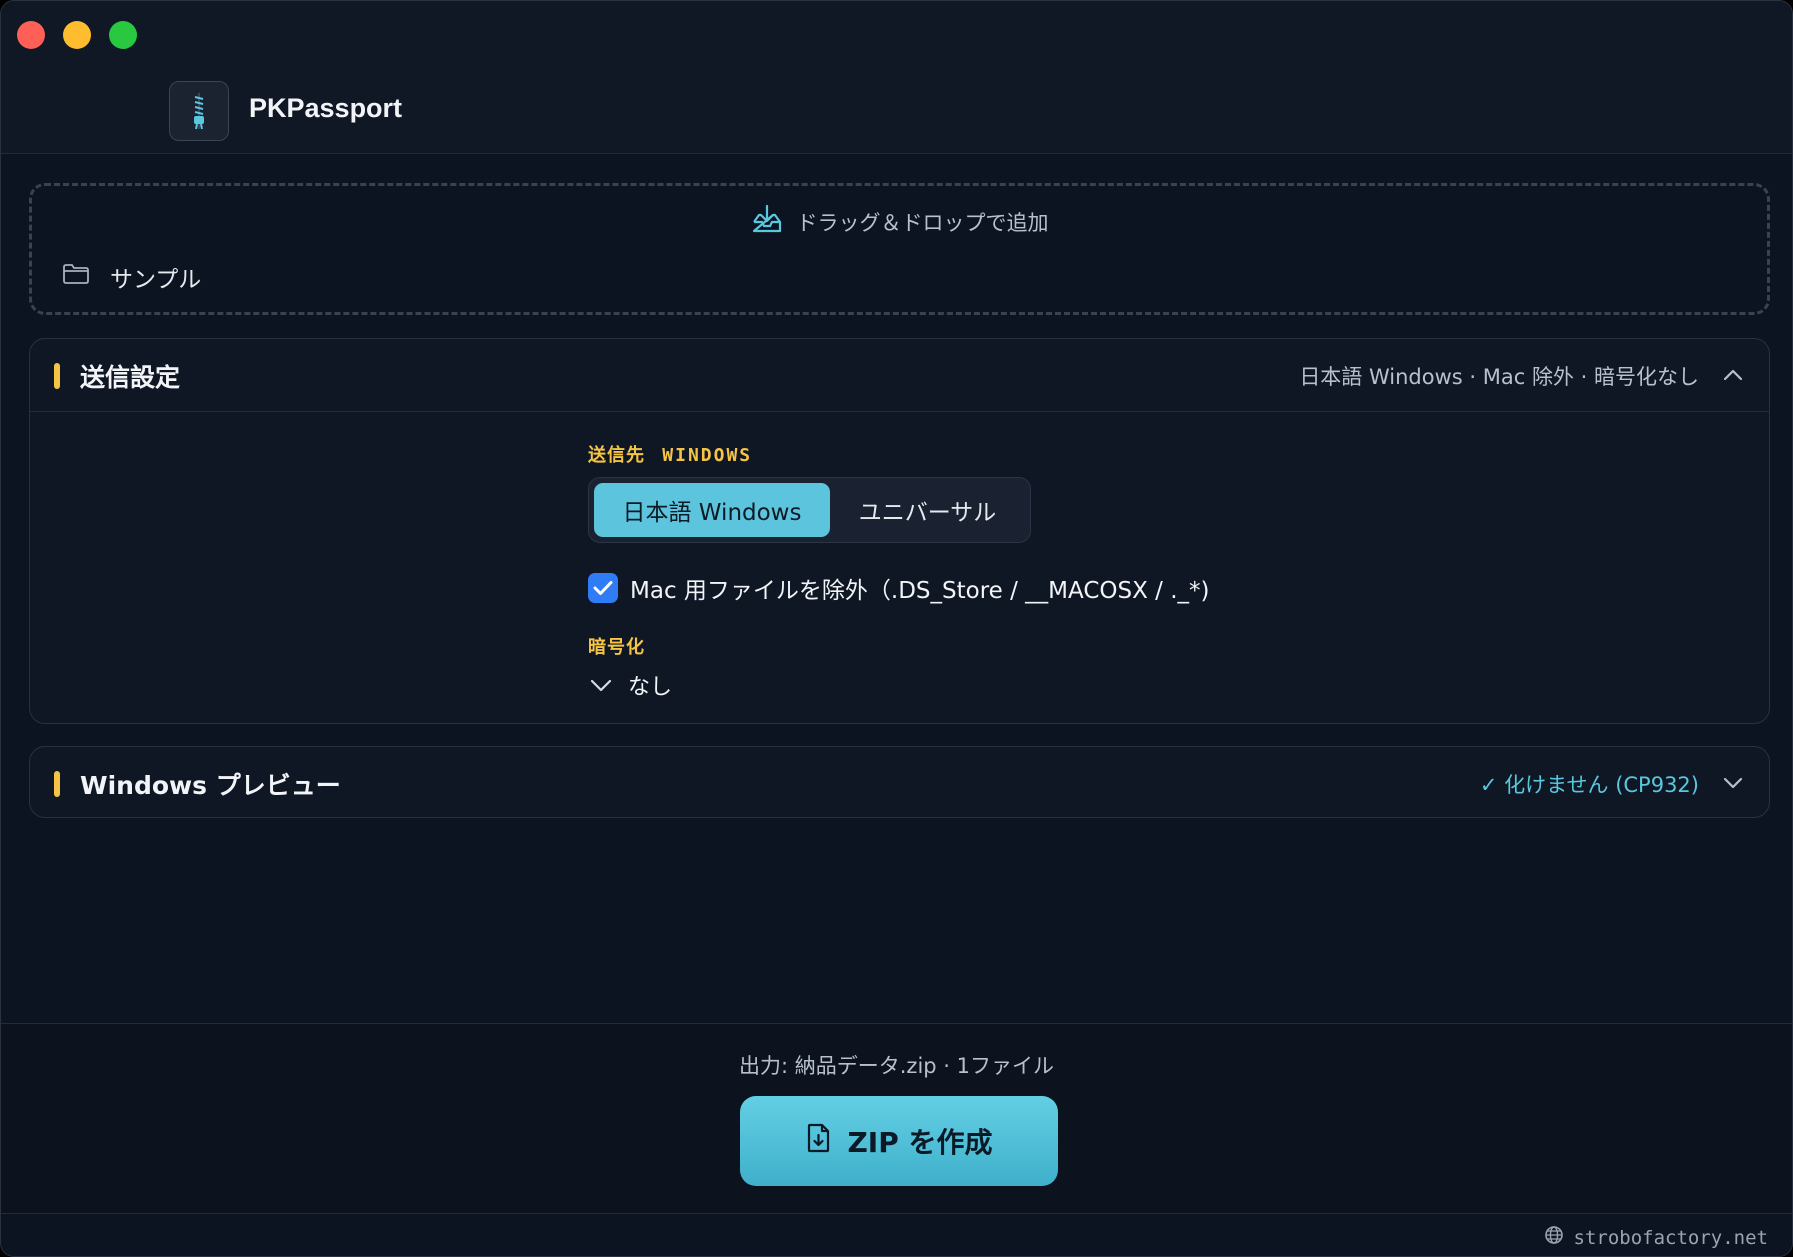 The height and width of the screenshot is (1257, 1793). Describe the element at coordinates (616, 455) in the screenshot. I see `destination-label-text: 送信先` at that location.